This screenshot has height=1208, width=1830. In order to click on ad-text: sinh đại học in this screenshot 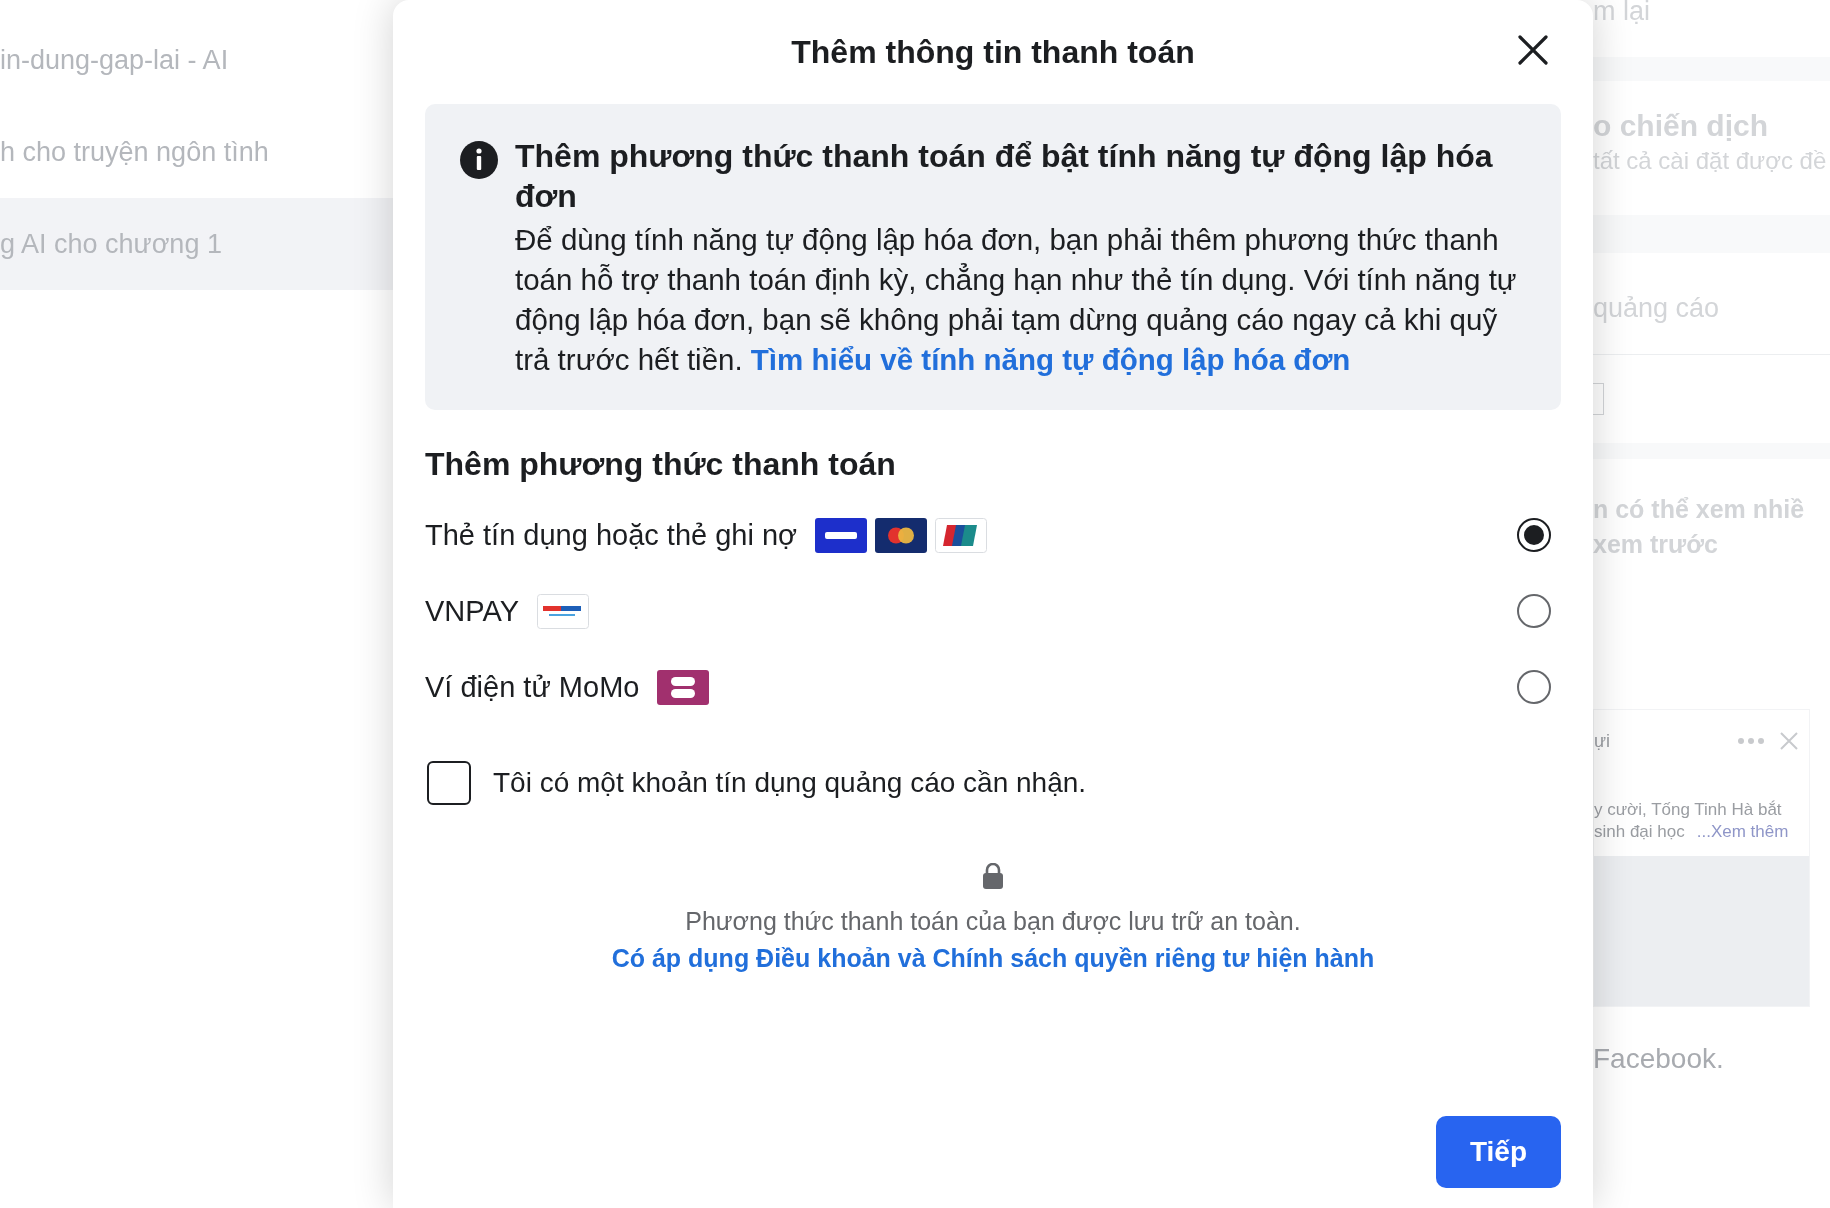, I will do `click(1639, 832)`.